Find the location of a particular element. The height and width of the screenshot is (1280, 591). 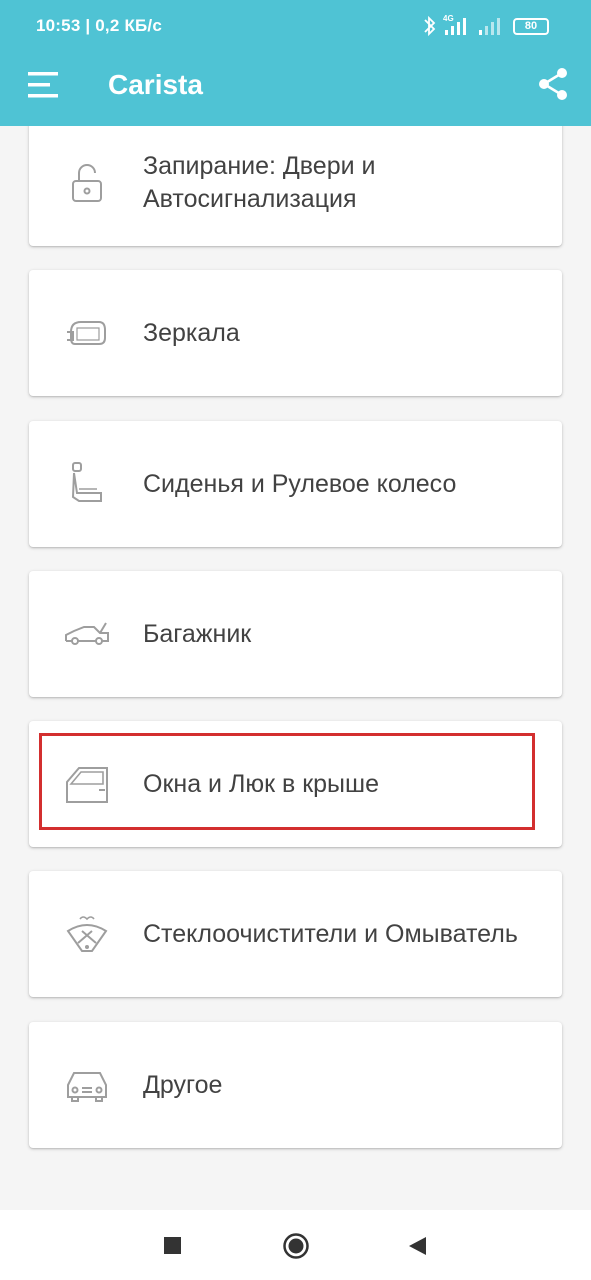

category-label: Другое is located at coordinates (183, 1084).